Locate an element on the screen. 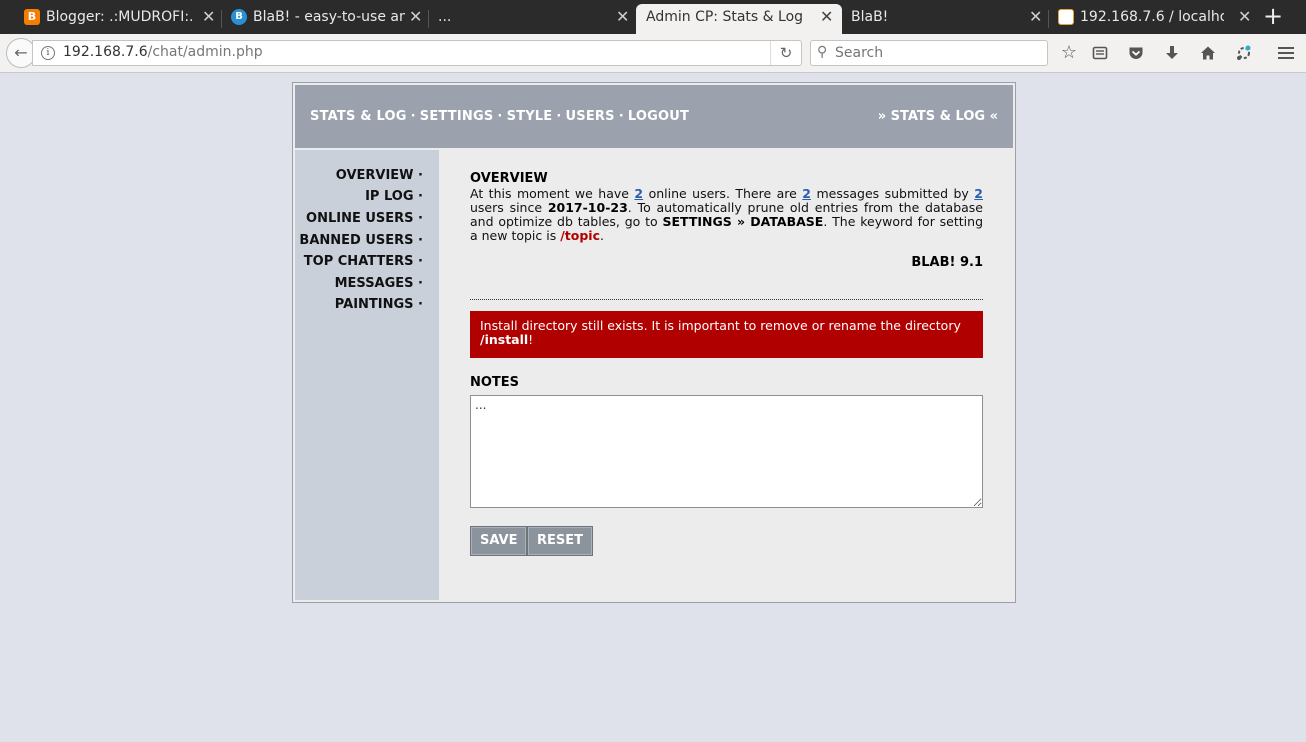  version-label: BLAB! 9.1 is located at coordinates (947, 262).